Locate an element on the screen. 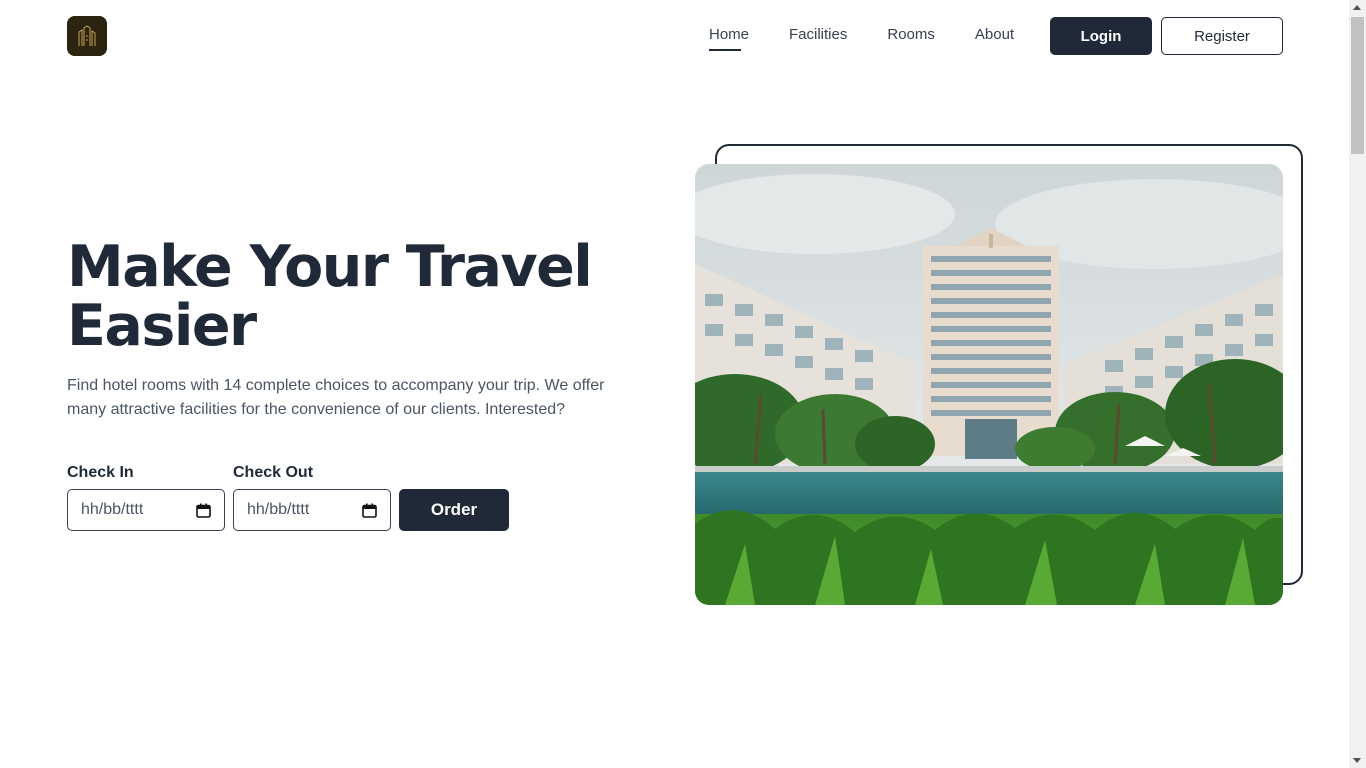 This screenshot has height=768, width=1366. hotel-logo-icon is located at coordinates (87, 36).